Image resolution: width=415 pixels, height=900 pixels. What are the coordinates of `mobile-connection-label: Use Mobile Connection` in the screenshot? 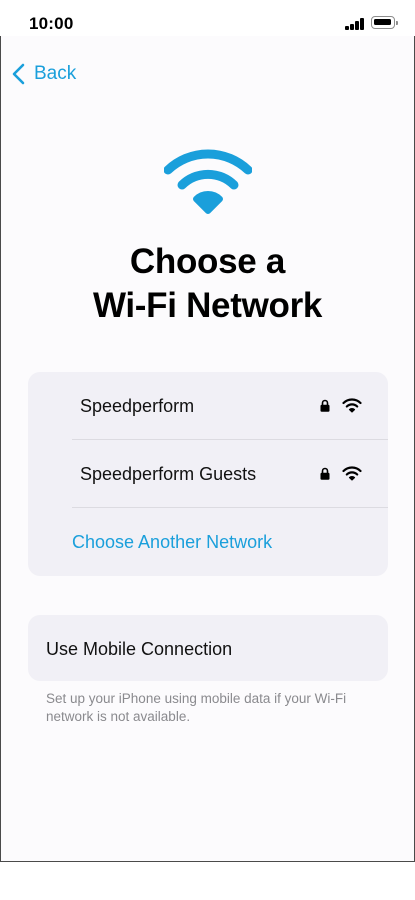 It's located at (139, 649).